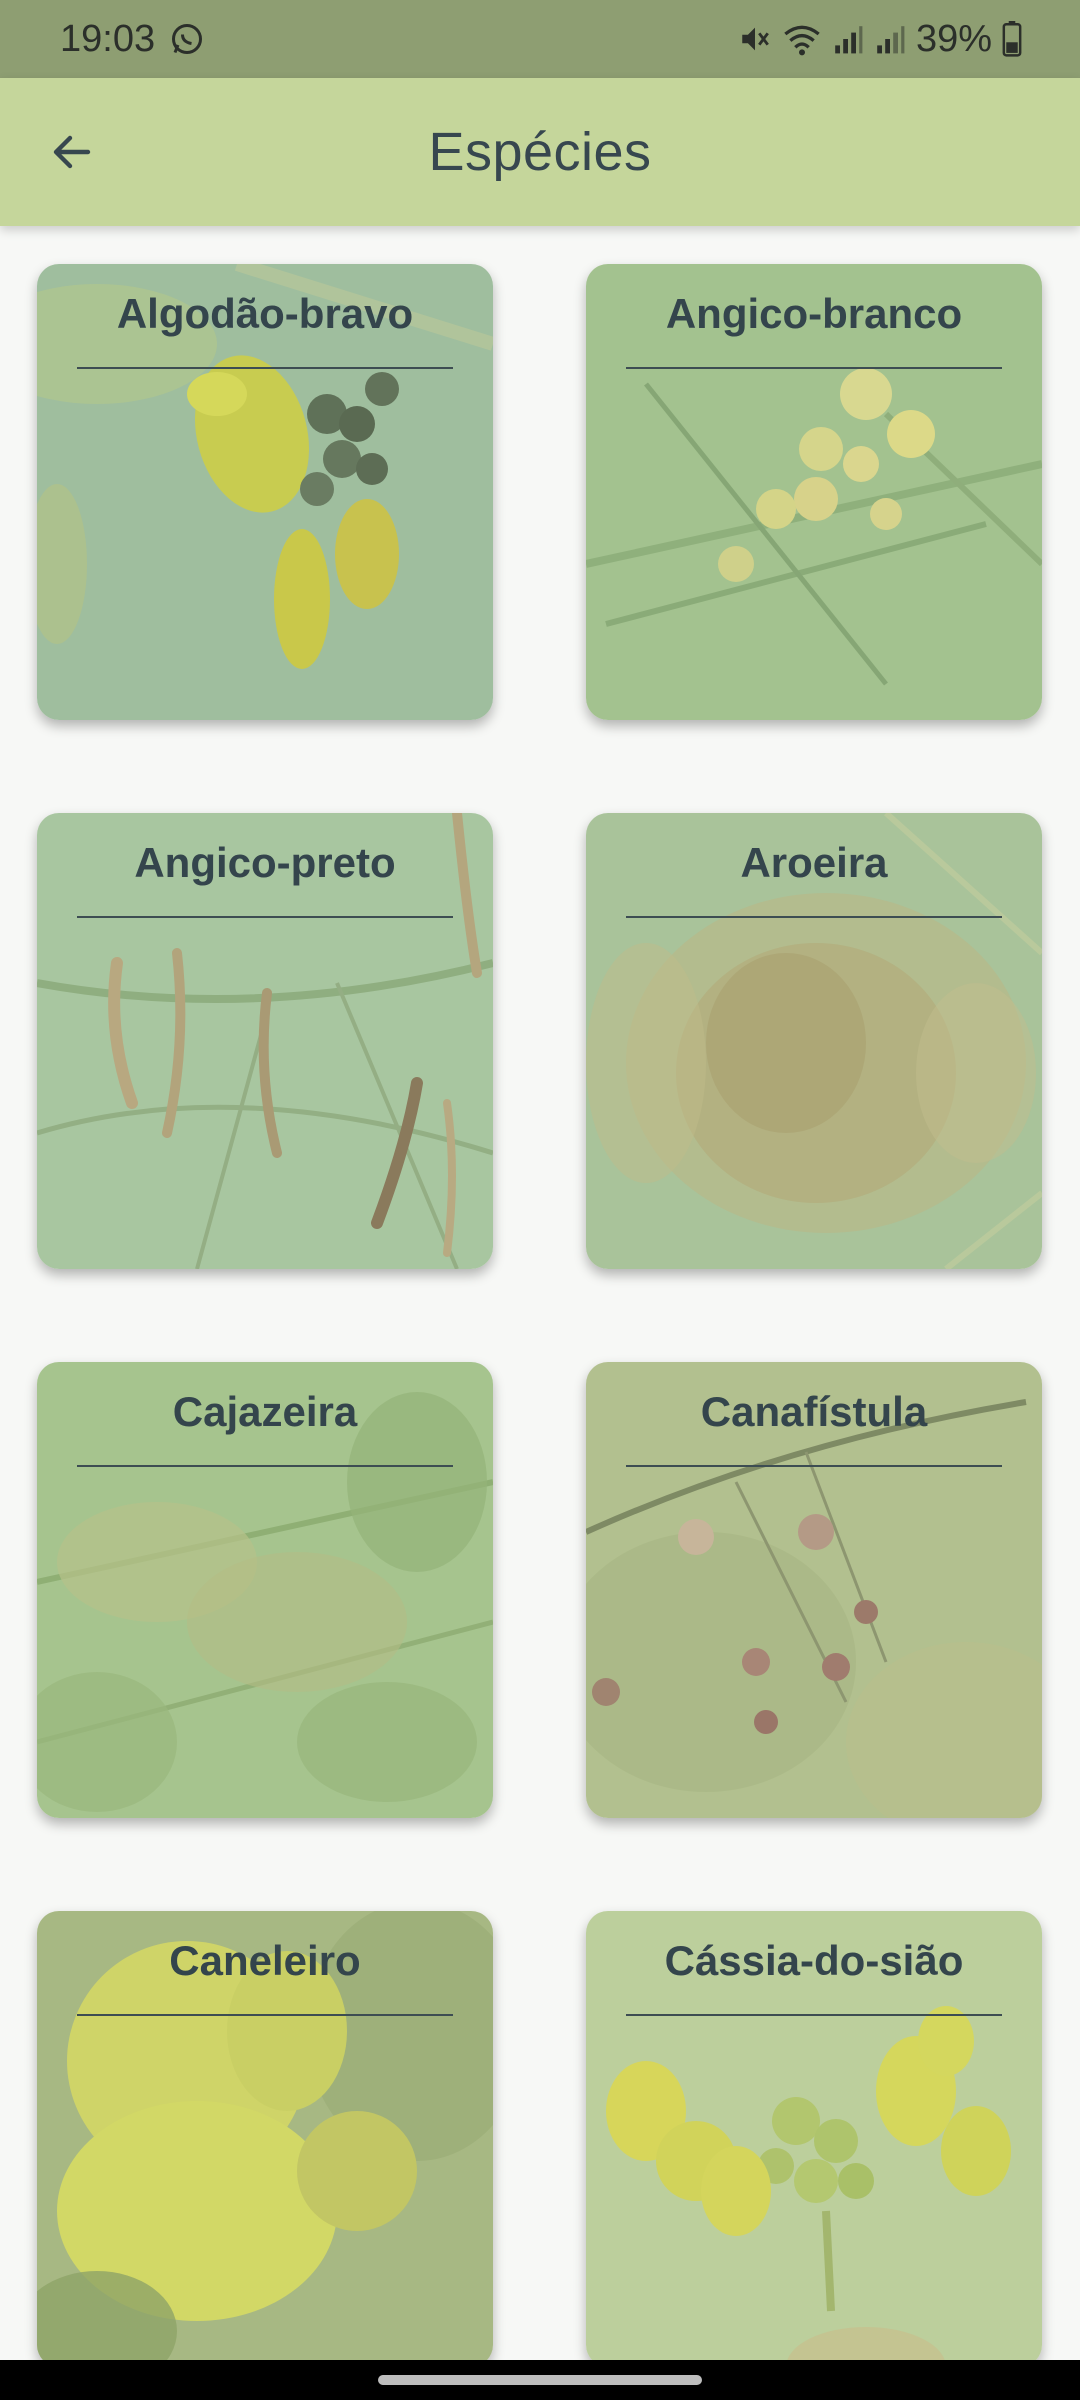  Describe the element at coordinates (814, 492) in the screenshot. I see `species-card-angico-branco: Angico-branco` at that location.